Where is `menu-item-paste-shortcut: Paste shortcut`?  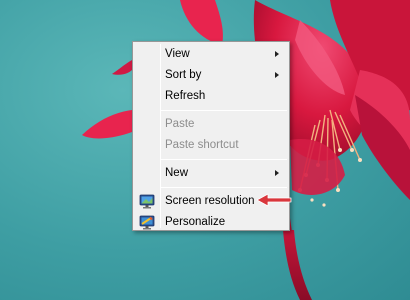 menu-item-paste-shortcut: Paste shortcut is located at coordinates (211, 145).